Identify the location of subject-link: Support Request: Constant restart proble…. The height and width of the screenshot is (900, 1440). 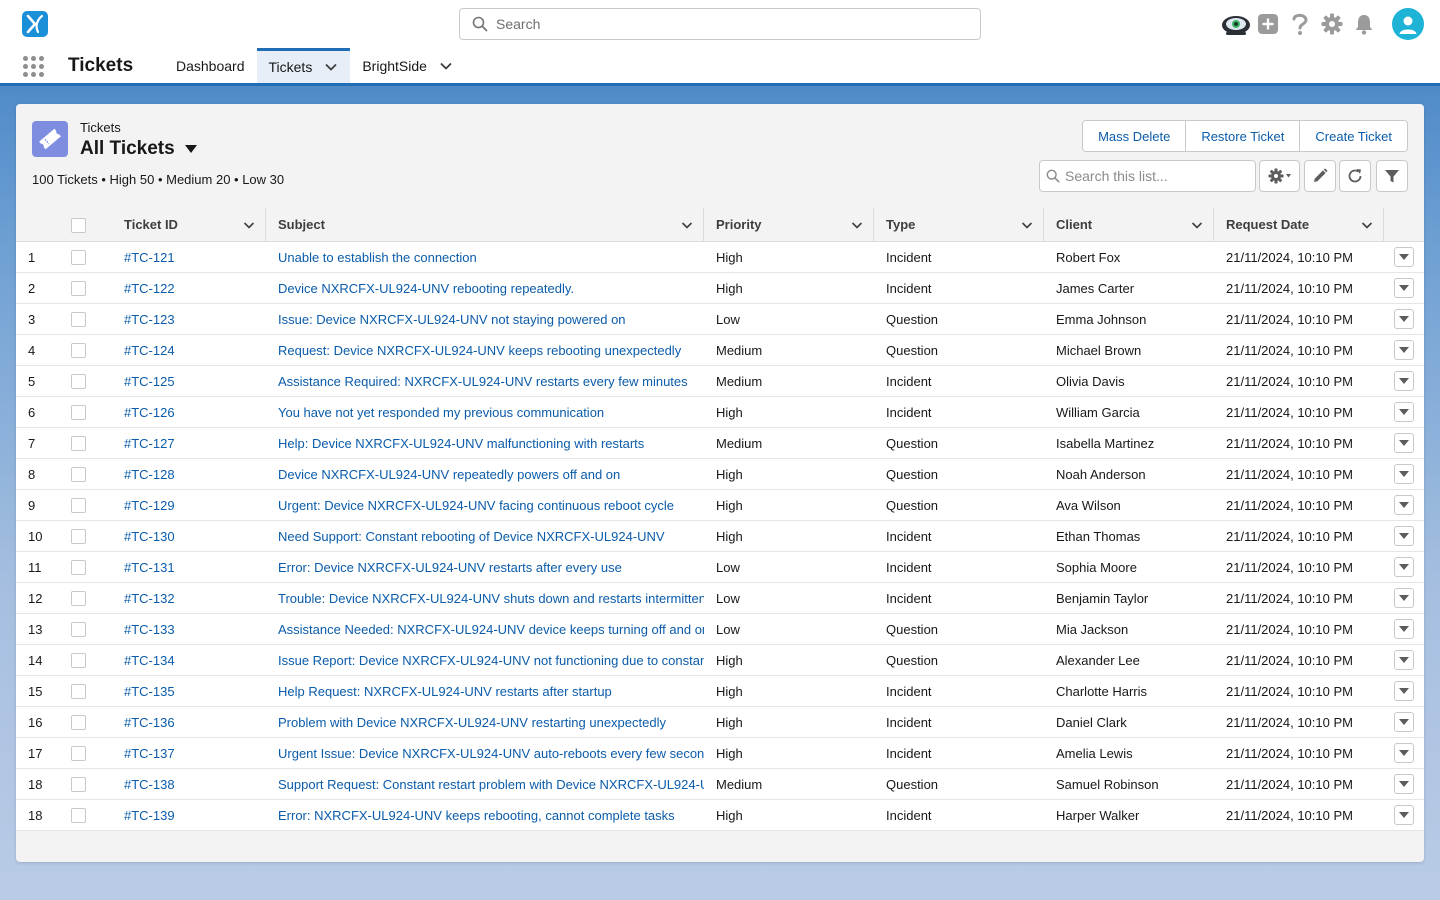
(491, 784).